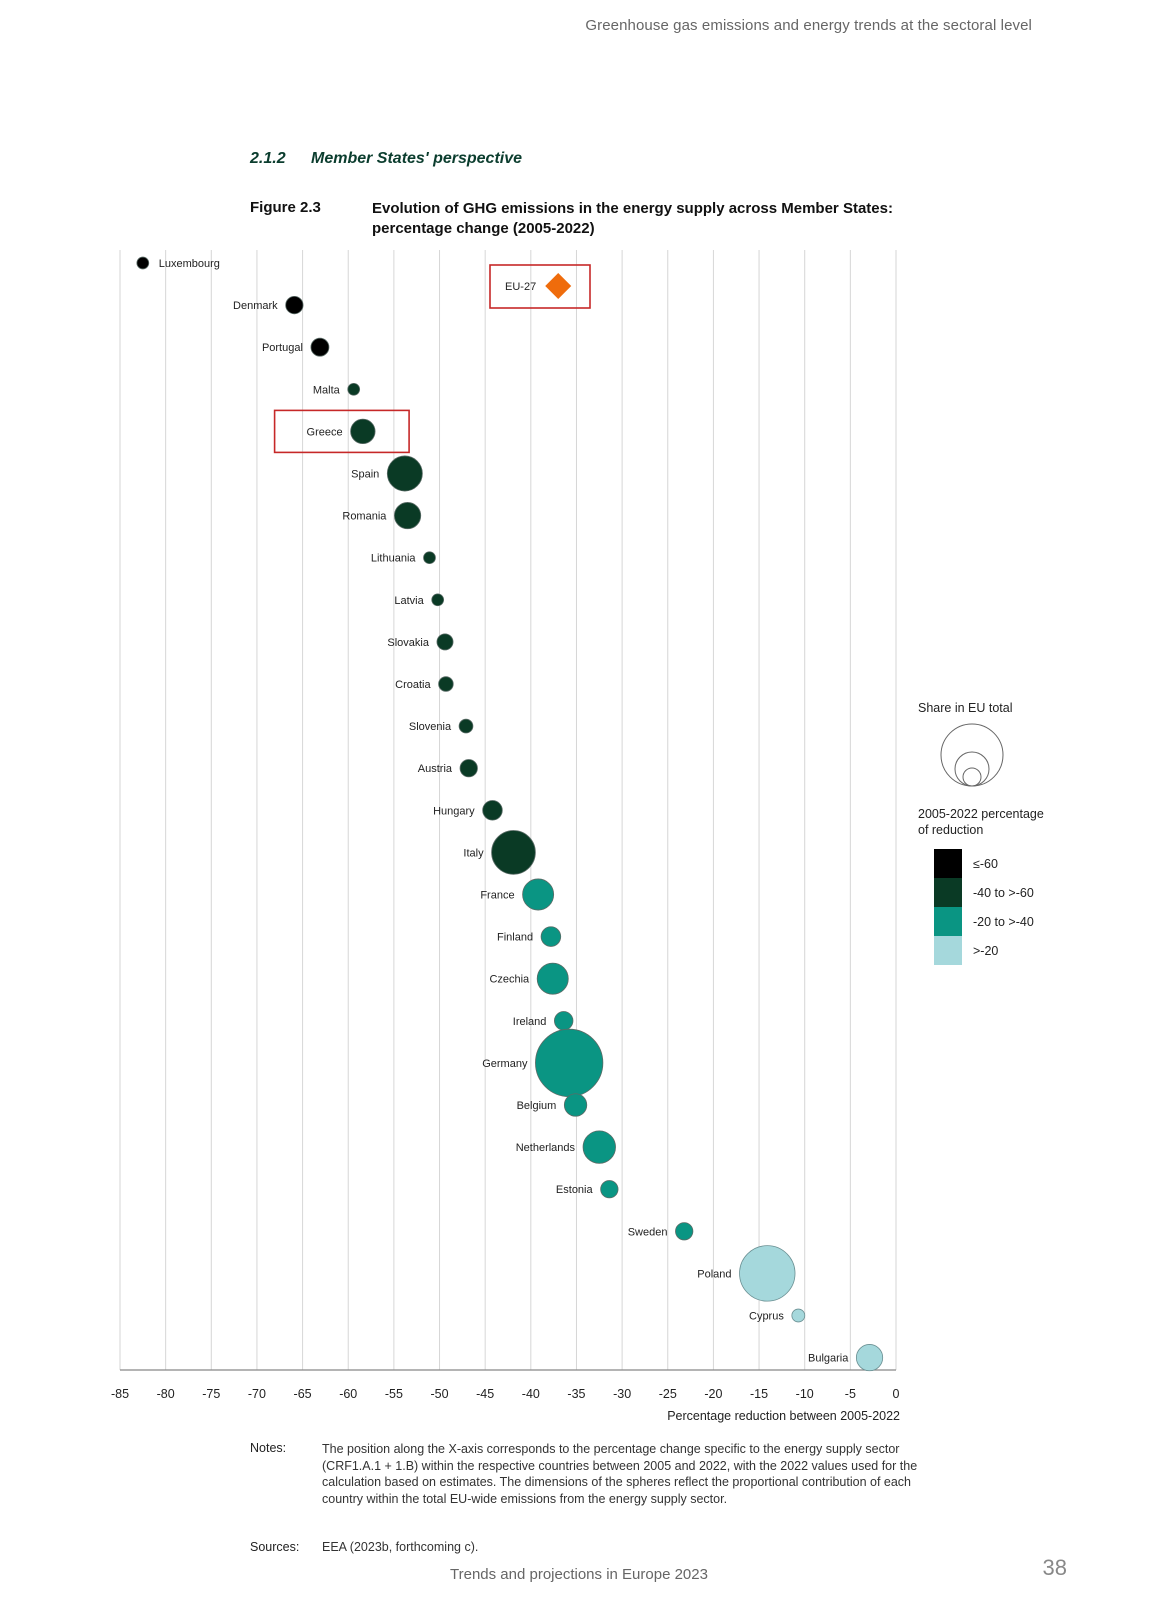 The width and height of the screenshot is (1164, 1600). What do you see at coordinates (409, 601) in the screenshot?
I see `data-label: Latvia` at bounding box center [409, 601].